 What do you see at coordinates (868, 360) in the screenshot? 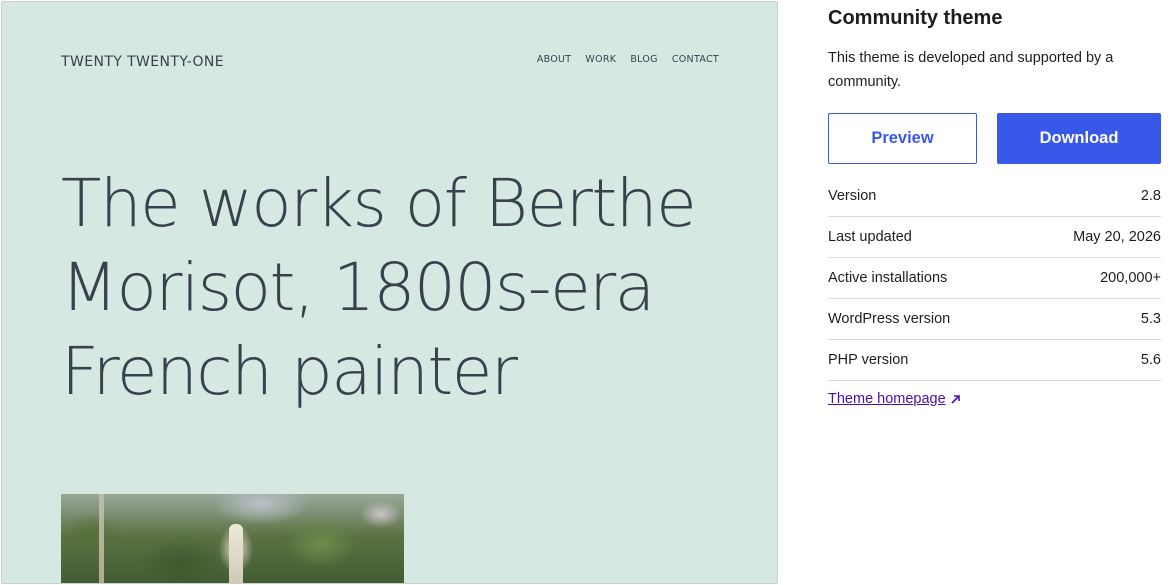
I see `meta-label: PHP version` at bounding box center [868, 360].